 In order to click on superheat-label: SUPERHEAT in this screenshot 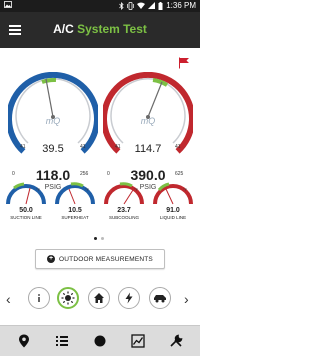, I will do `click(75, 217)`.